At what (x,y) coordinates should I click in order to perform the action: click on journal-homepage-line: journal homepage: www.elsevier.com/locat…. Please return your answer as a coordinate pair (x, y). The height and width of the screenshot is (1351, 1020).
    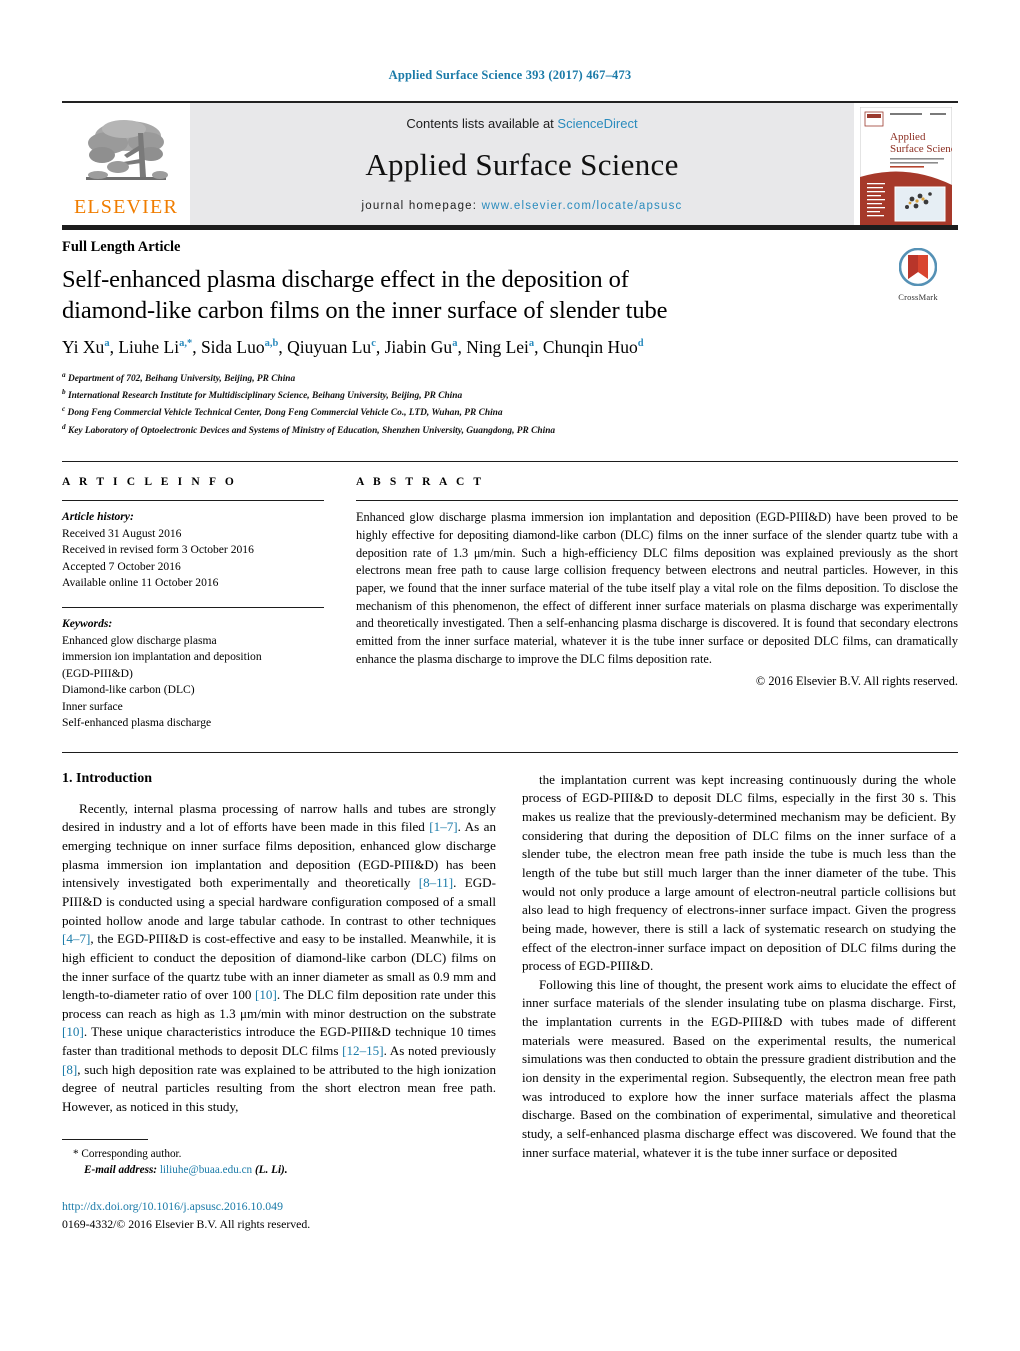
    Looking at the image, I should click on (522, 206).